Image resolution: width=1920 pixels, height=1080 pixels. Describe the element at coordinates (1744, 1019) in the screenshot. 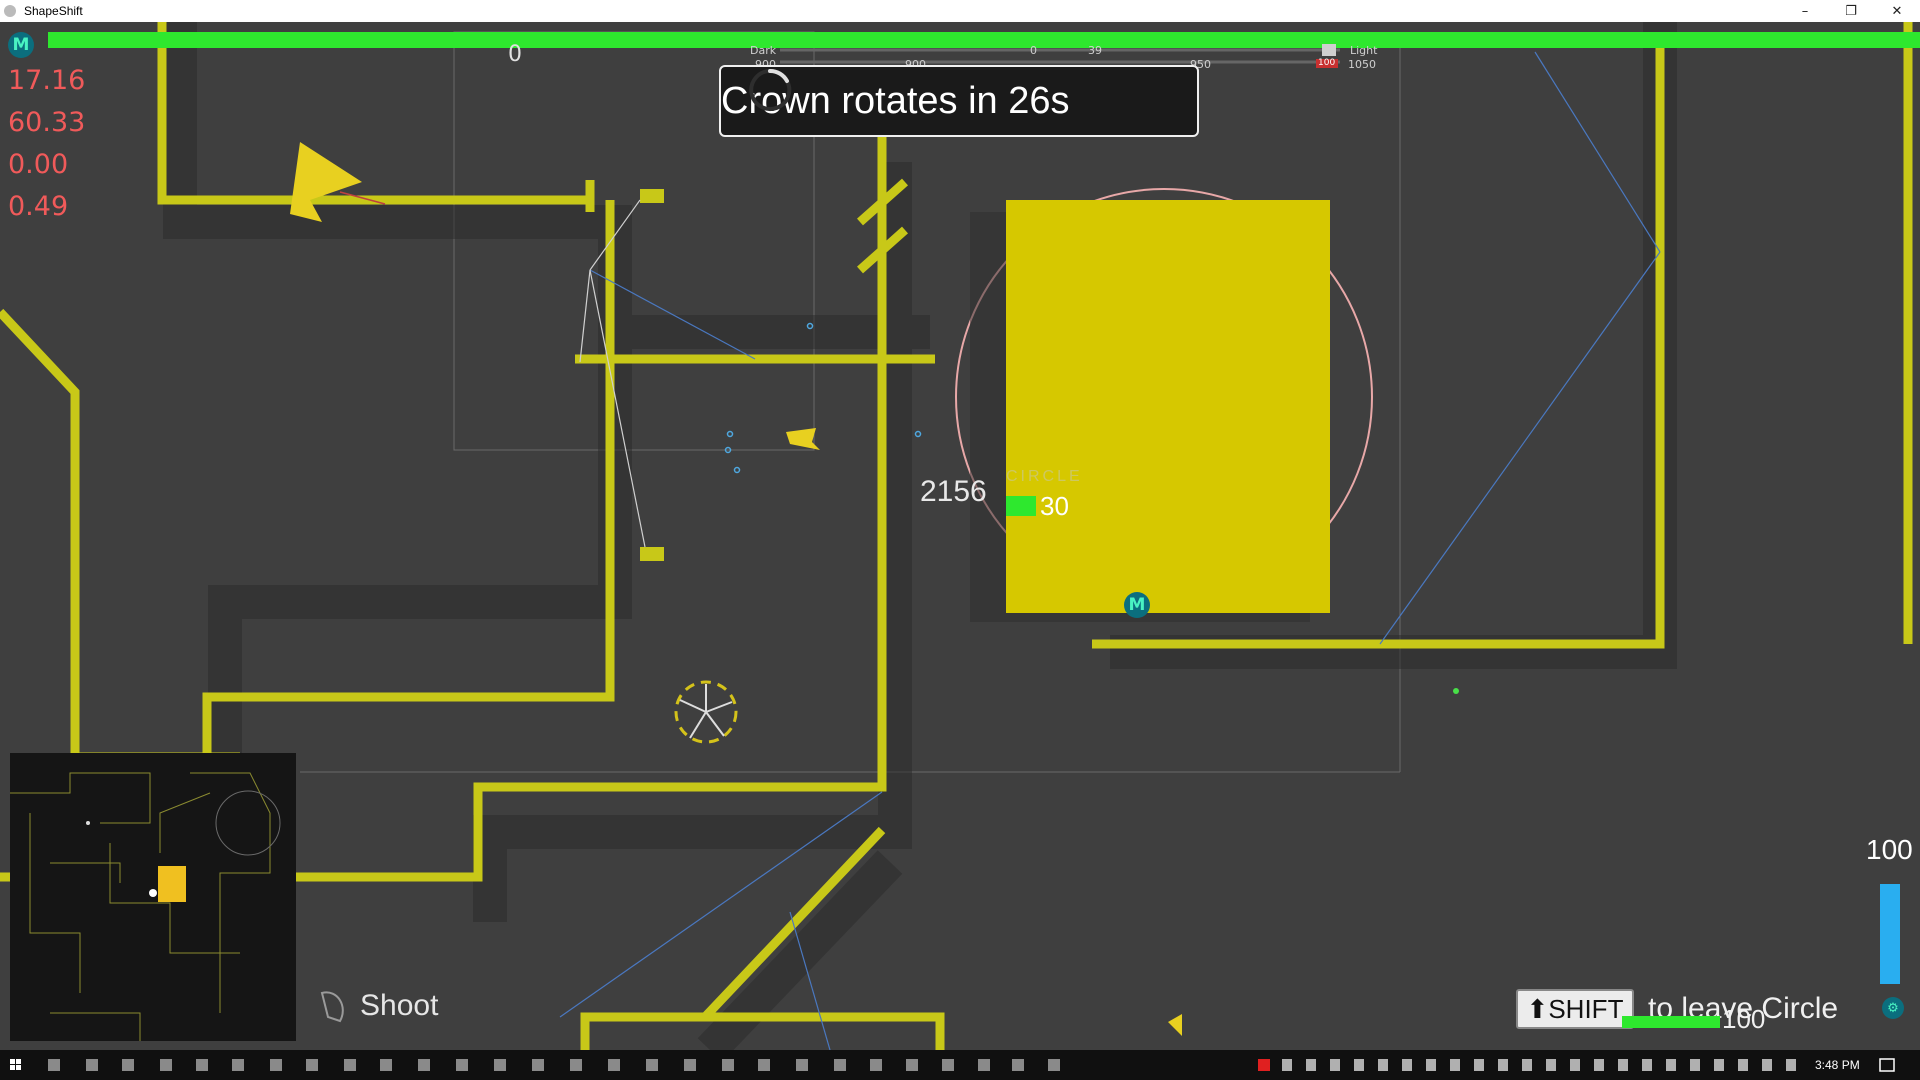

I see `bottom-value: 100` at that location.